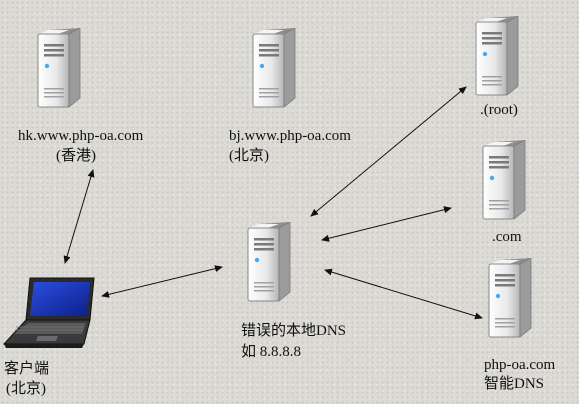 The height and width of the screenshot is (404, 579). Describe the element at coordinates (26, 389) in the screenshot. I see `client-location: (北京)` at that location.